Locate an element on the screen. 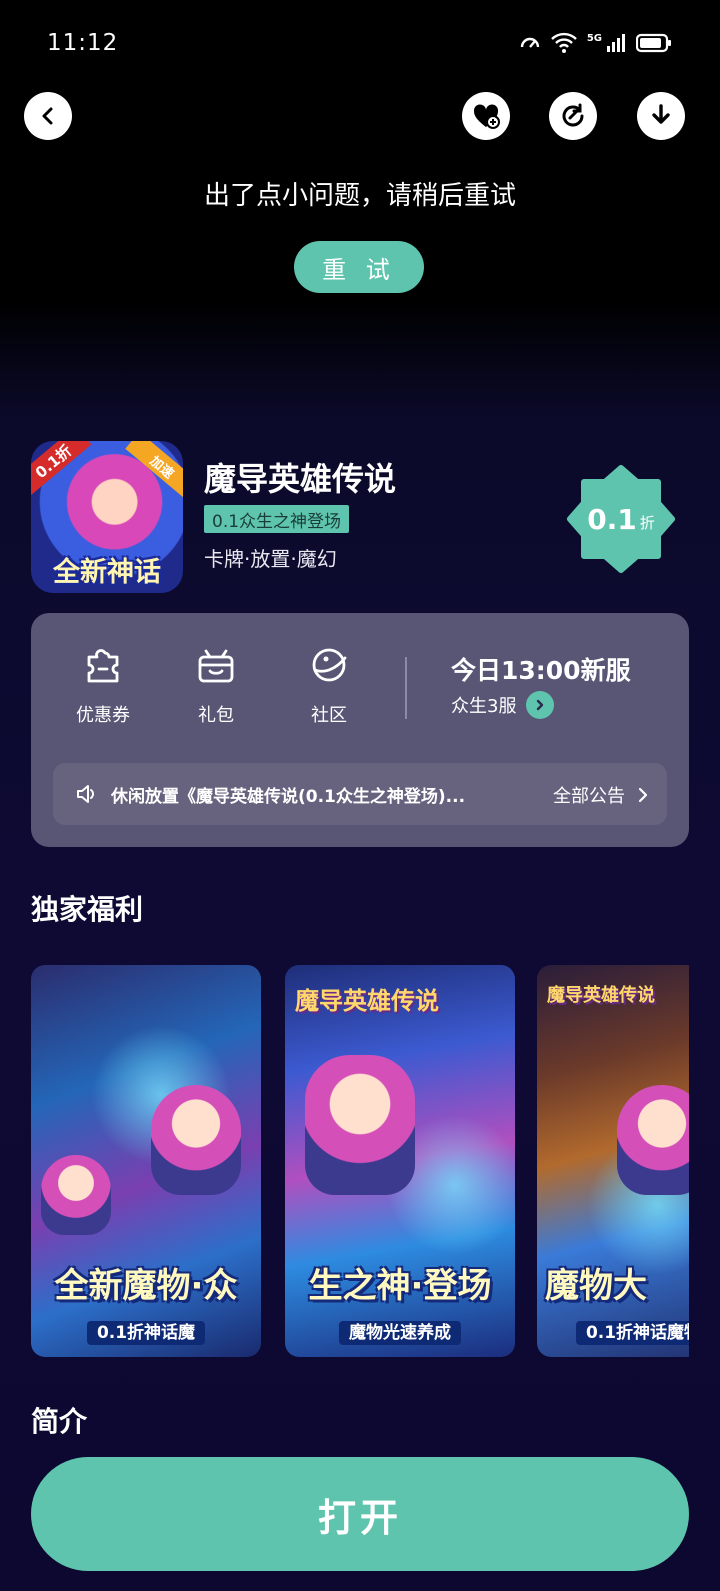  welfare-section-title: 独家福利 is located at coordinates (87, 909).